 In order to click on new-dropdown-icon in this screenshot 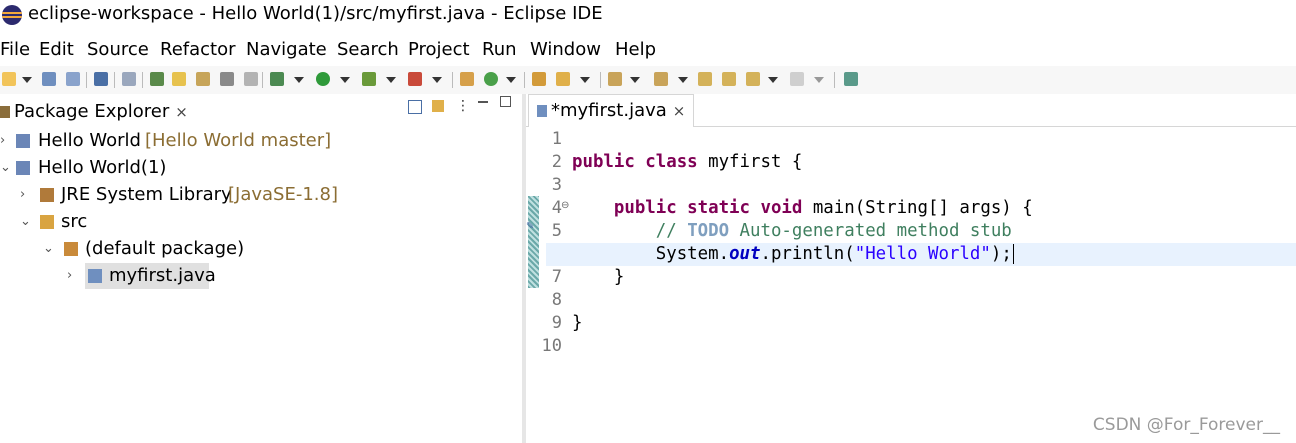, I will do `click(27, 80)`.